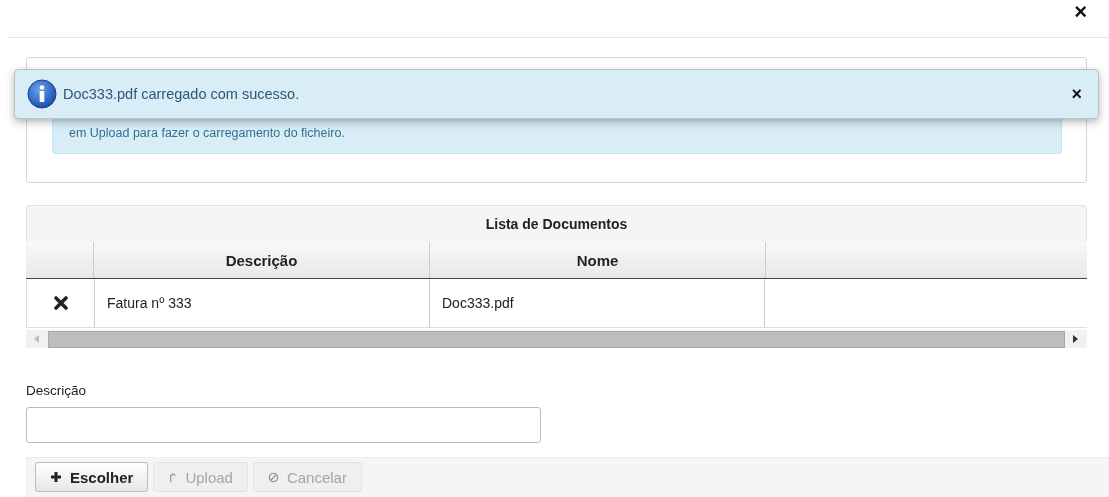 The image size is (1109, 497). I want to click on field-label: Descrição, so click(57, 390).